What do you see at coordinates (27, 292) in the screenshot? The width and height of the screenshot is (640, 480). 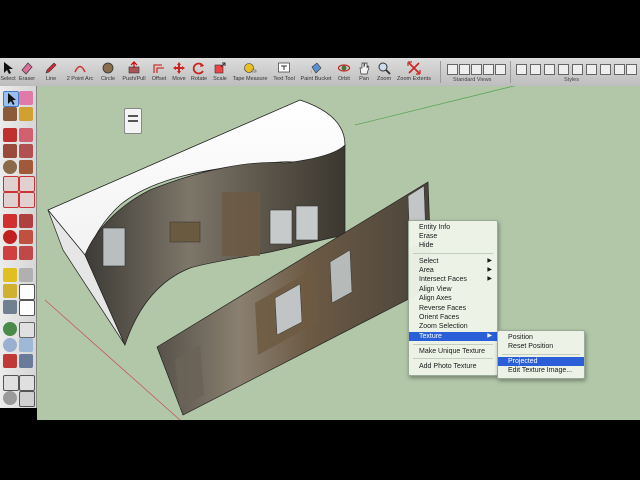 I see `text-tool-button` at bounding box center [27, 292].